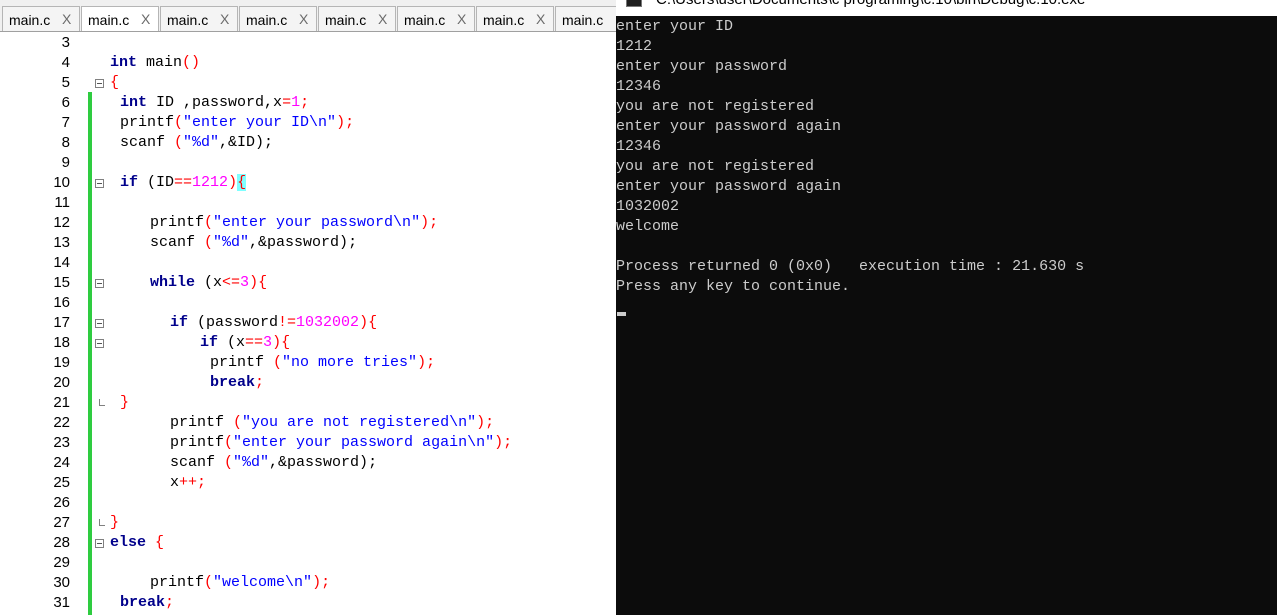 This screenshot has width=1277, height=615. I want to click on string-literal: "no more tries", so click(350, 362).